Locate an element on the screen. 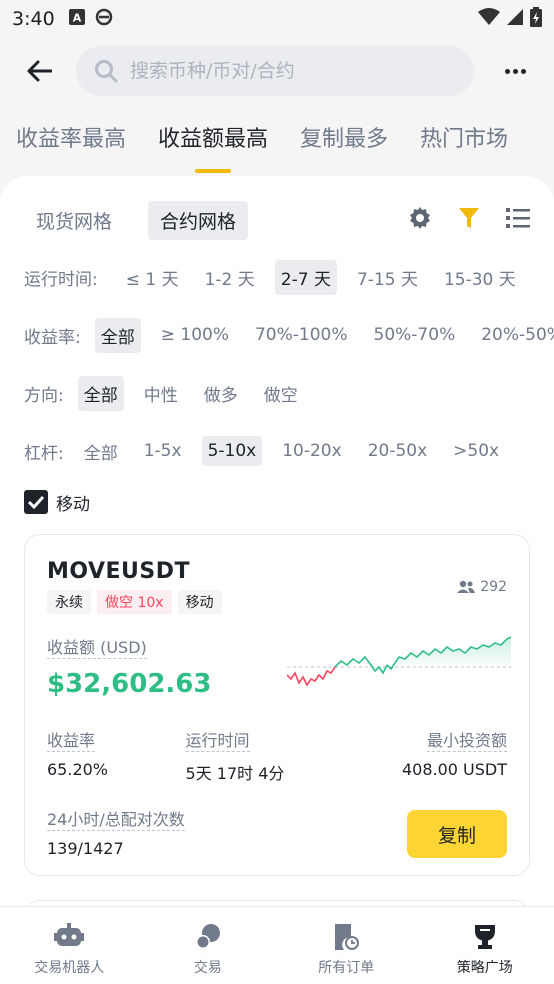 Image resolution: width=554 pixels, height=984 pixels. filter-direction-option: 做多 is located at coordinates (221, 393).